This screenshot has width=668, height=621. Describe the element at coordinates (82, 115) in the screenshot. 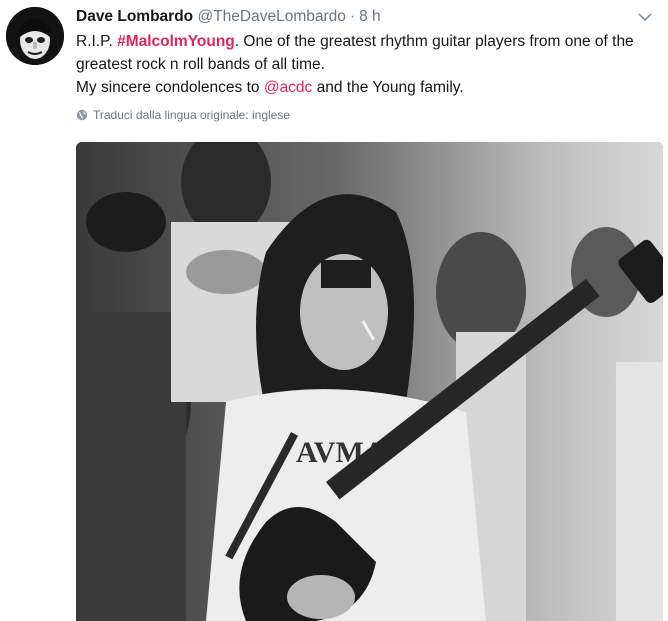

I see `globe-icon` at that location.